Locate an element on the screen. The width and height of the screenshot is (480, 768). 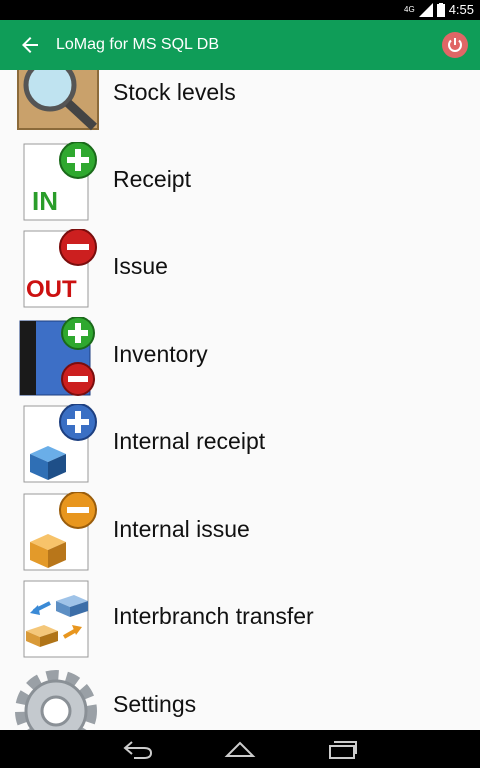
navigation-bar is located at coordinates (240, 749).